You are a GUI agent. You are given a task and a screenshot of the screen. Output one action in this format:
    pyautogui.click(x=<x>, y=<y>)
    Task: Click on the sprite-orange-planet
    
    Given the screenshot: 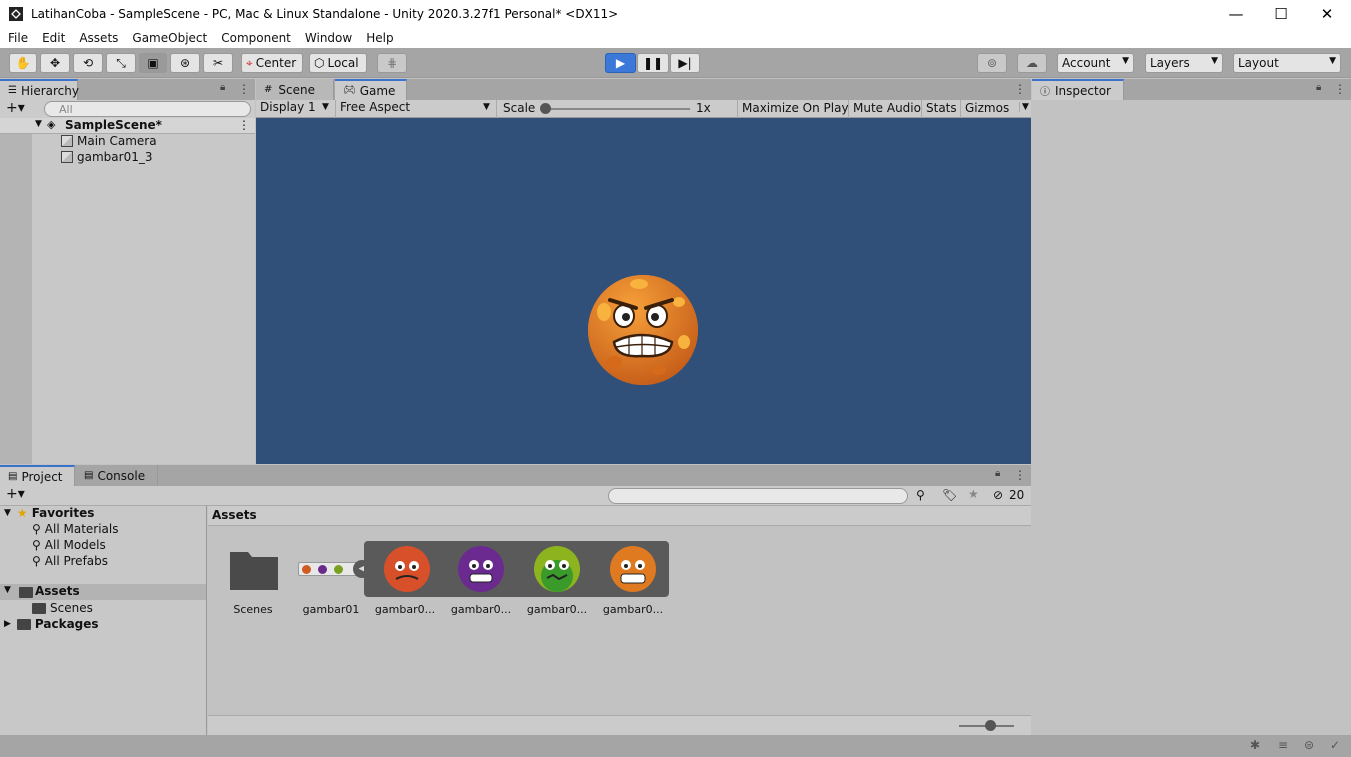 What is the action you would take?
    pyautogui.click(x=633, y=569)
    